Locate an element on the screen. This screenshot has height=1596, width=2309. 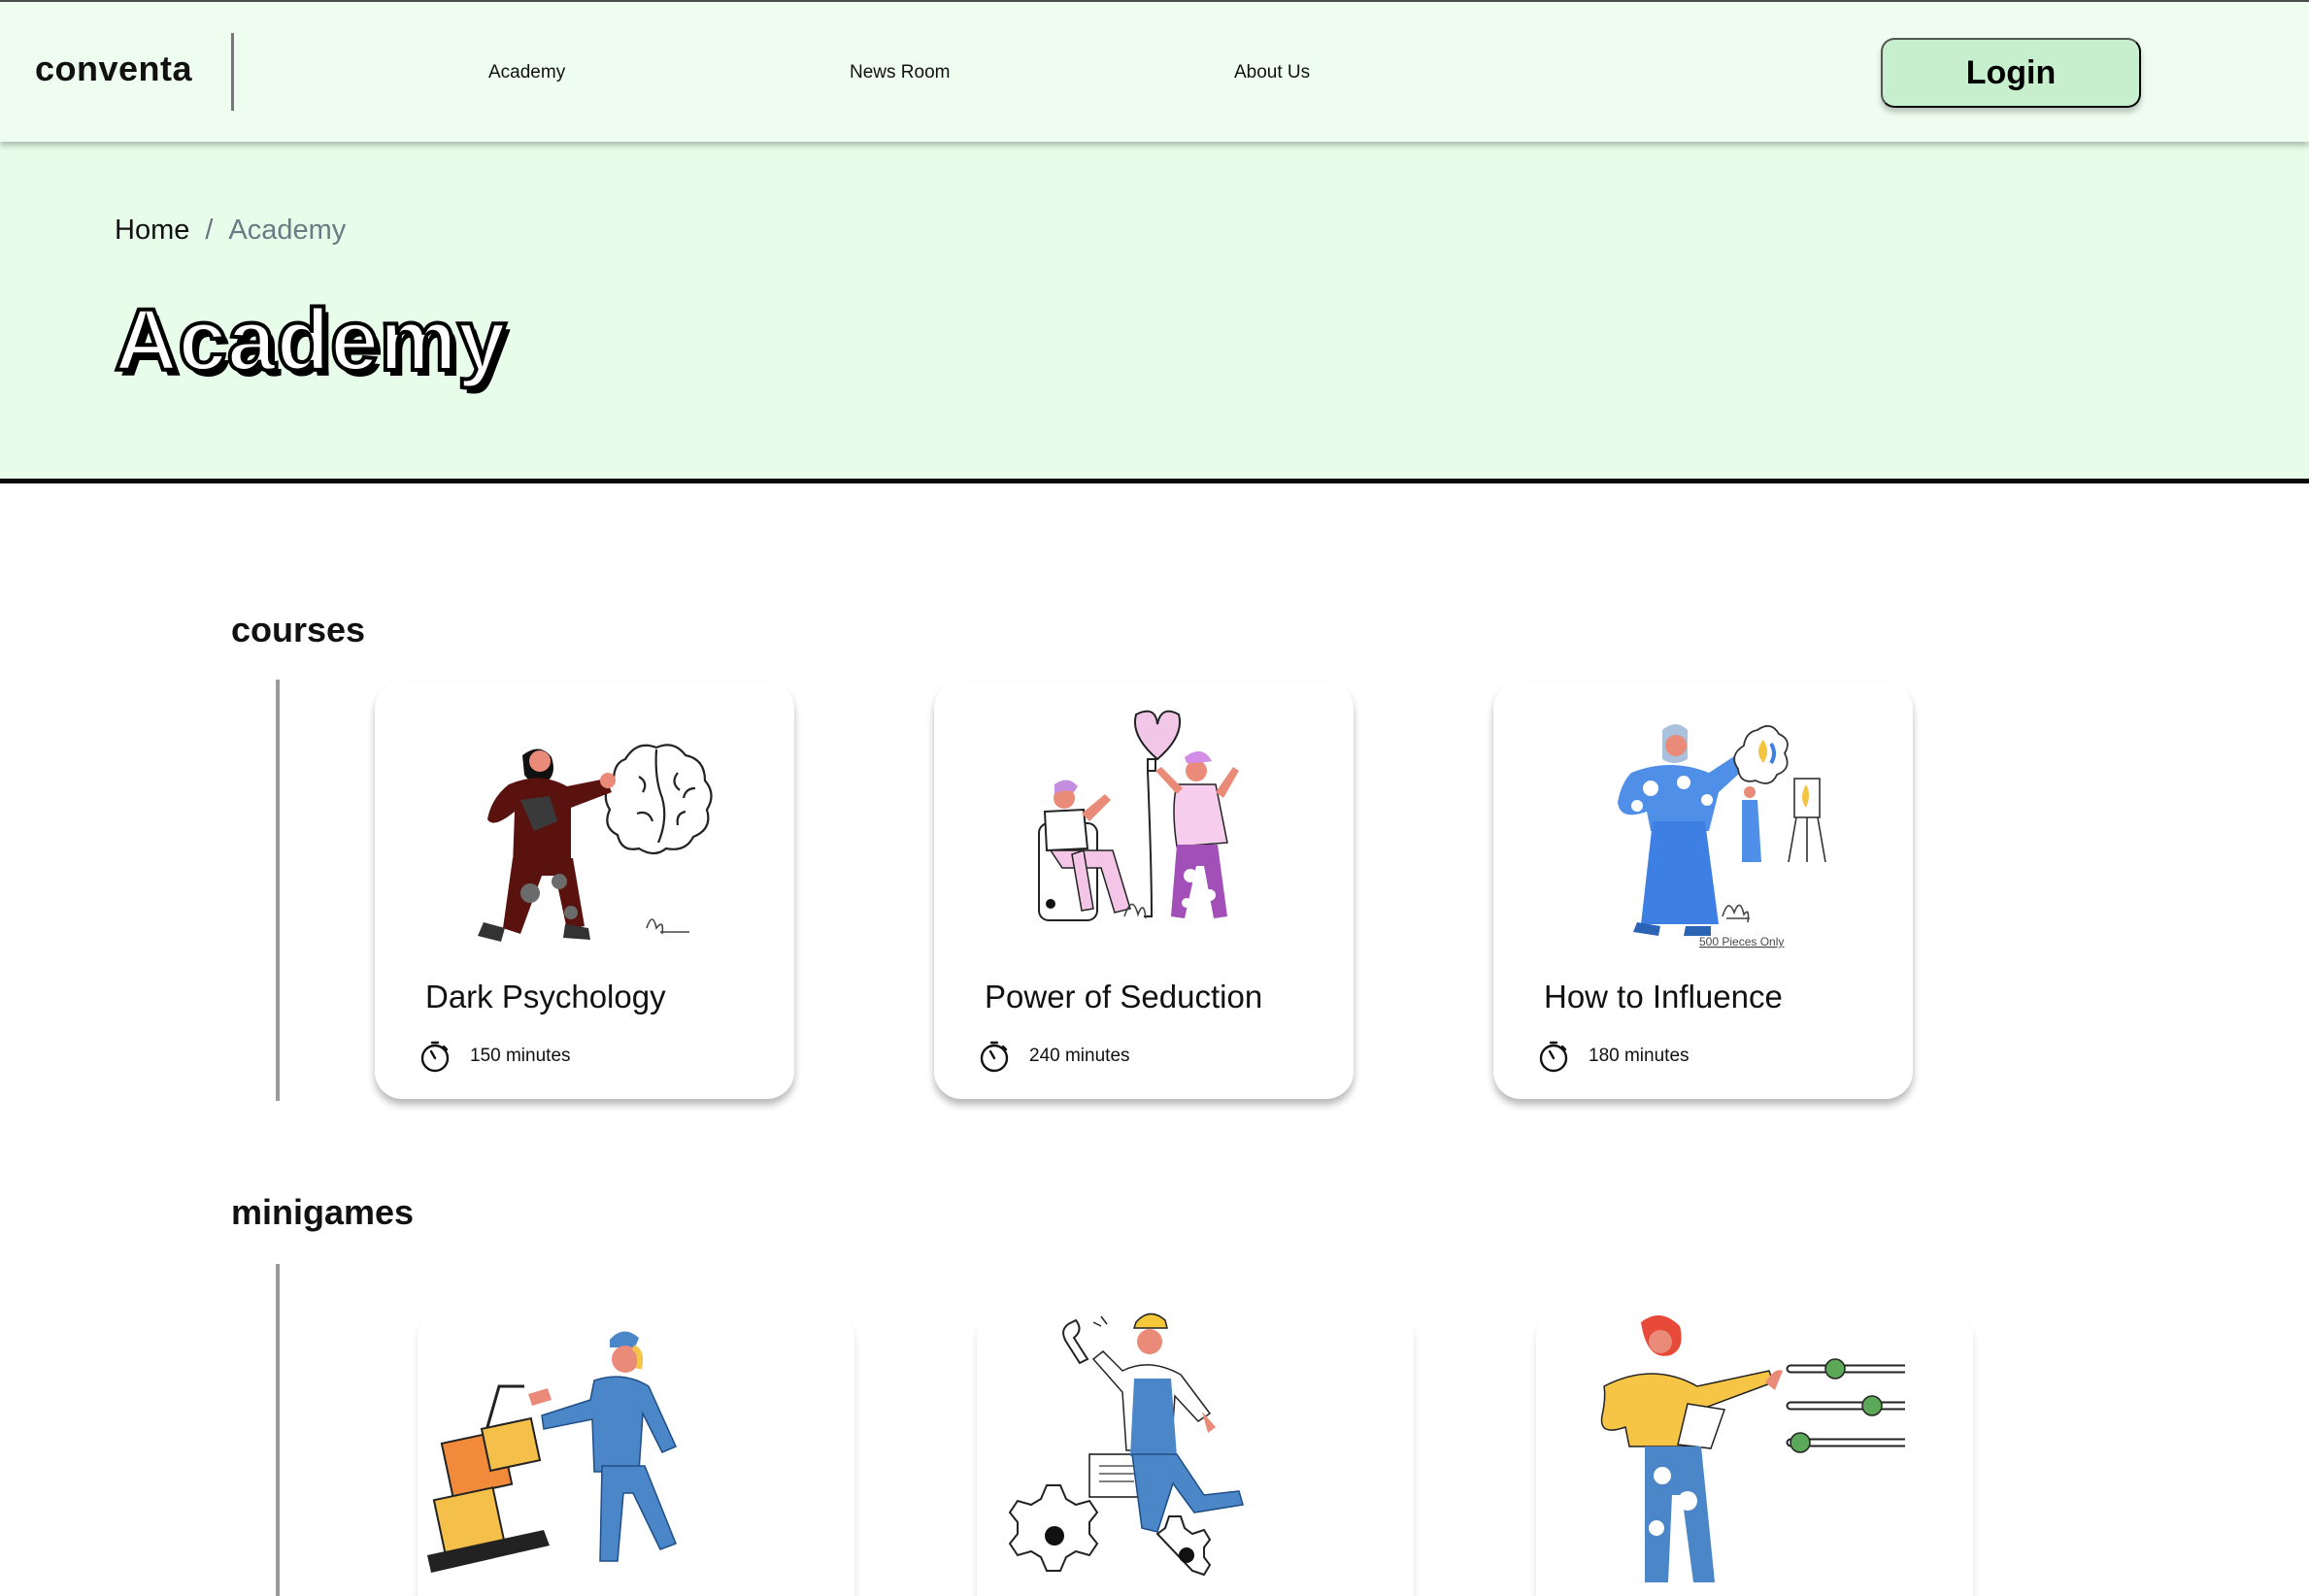
page-title: Academy is located at coordinates (310, 341).